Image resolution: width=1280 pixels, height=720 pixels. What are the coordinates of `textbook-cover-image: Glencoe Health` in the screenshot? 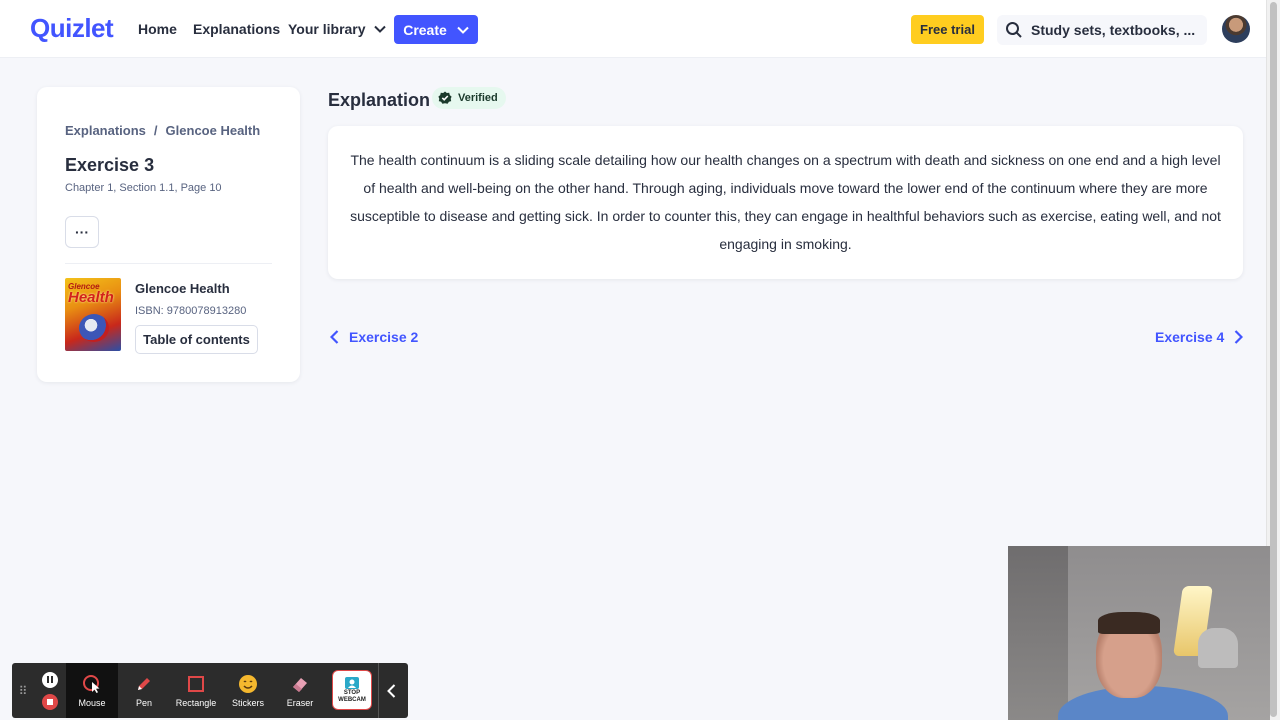 It's located at (93, 314).